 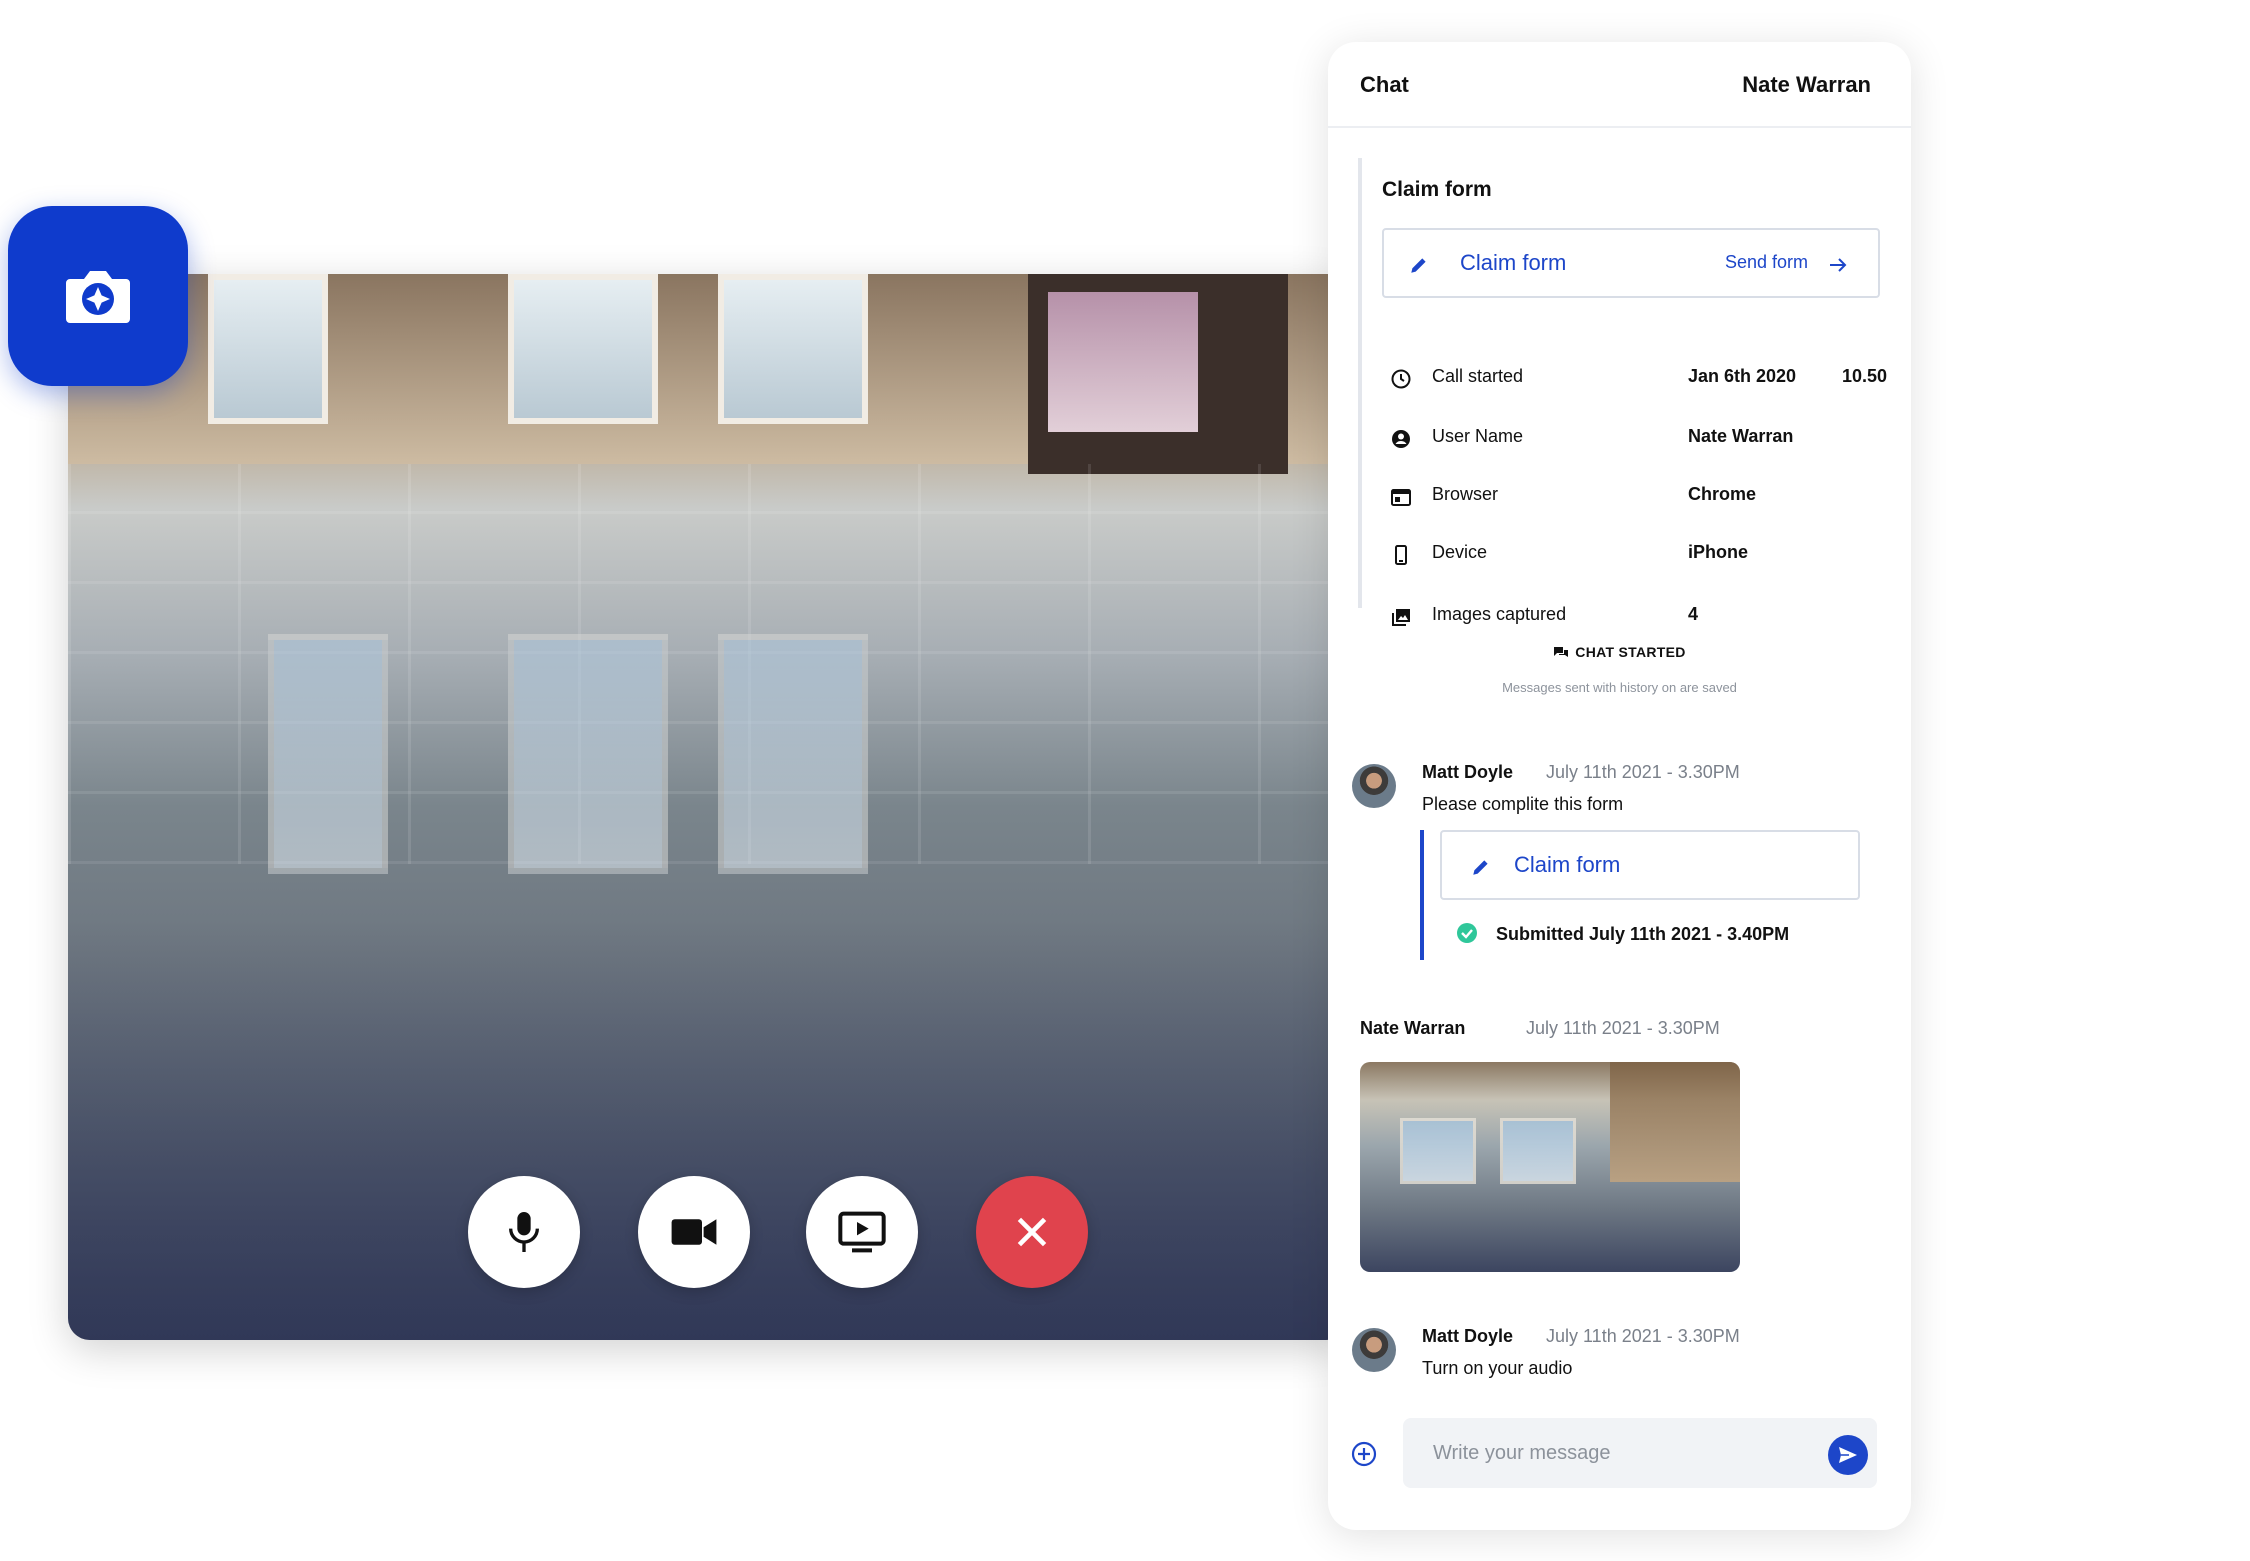 I want to click on info-value: 4, so click(x=1693, y=614).